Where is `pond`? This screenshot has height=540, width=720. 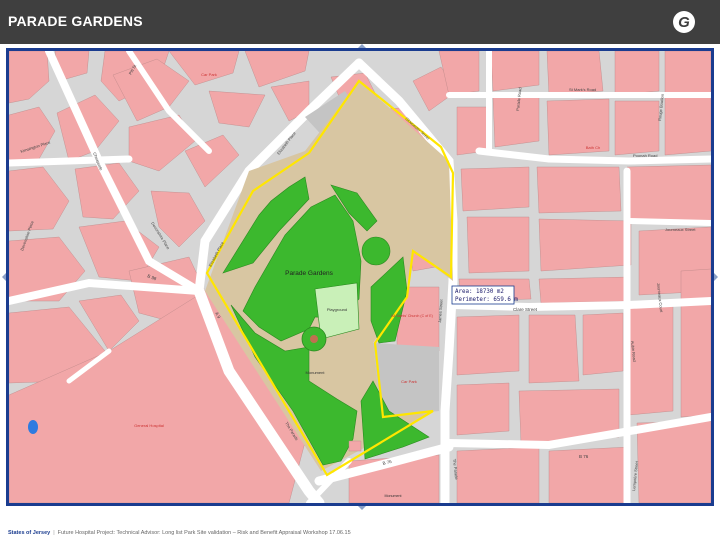
pond is located at coordinates (33, 427).